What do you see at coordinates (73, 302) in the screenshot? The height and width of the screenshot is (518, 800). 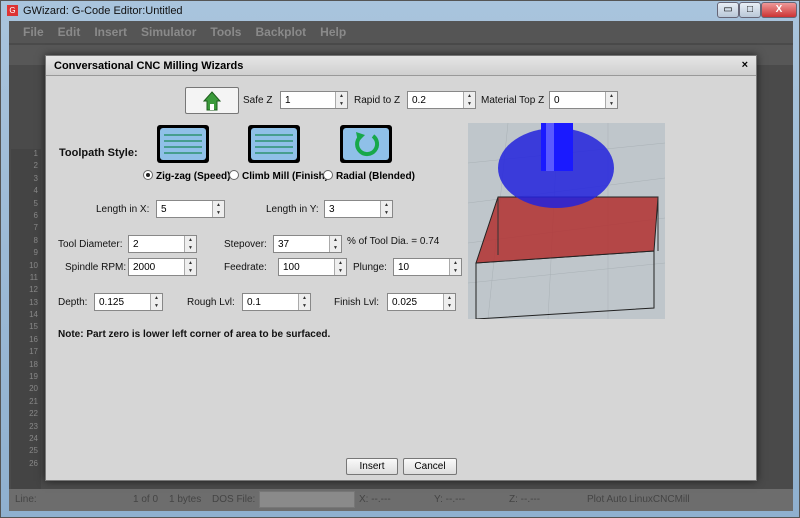 I see `depth-label: Depth:` at bounding box center [73, 302].